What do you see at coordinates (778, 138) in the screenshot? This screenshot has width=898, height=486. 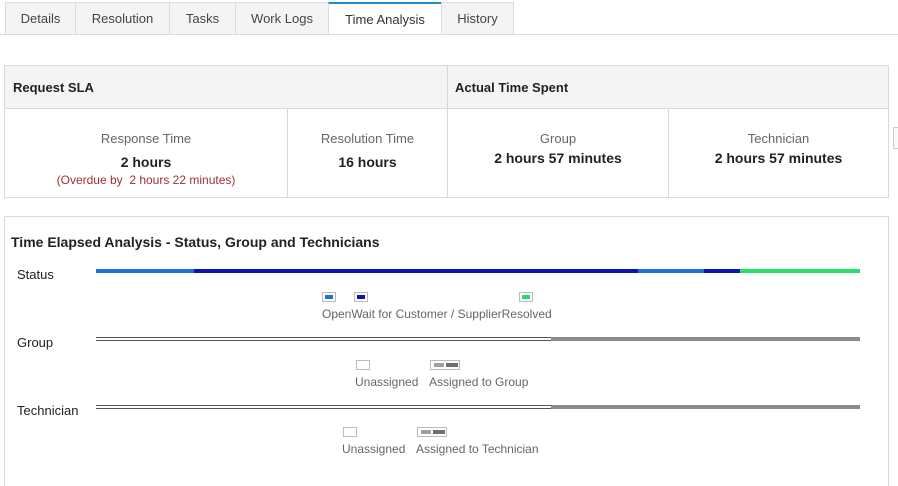 I see `technician-time-label: Technician` at bounding box center [778, 138].